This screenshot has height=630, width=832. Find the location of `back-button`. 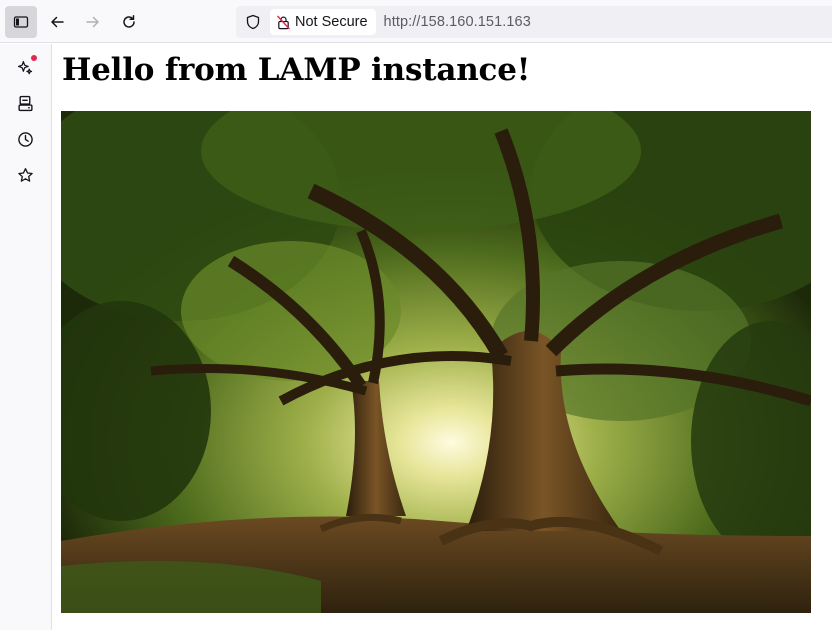

back-button is located at coordinates (57, 22).